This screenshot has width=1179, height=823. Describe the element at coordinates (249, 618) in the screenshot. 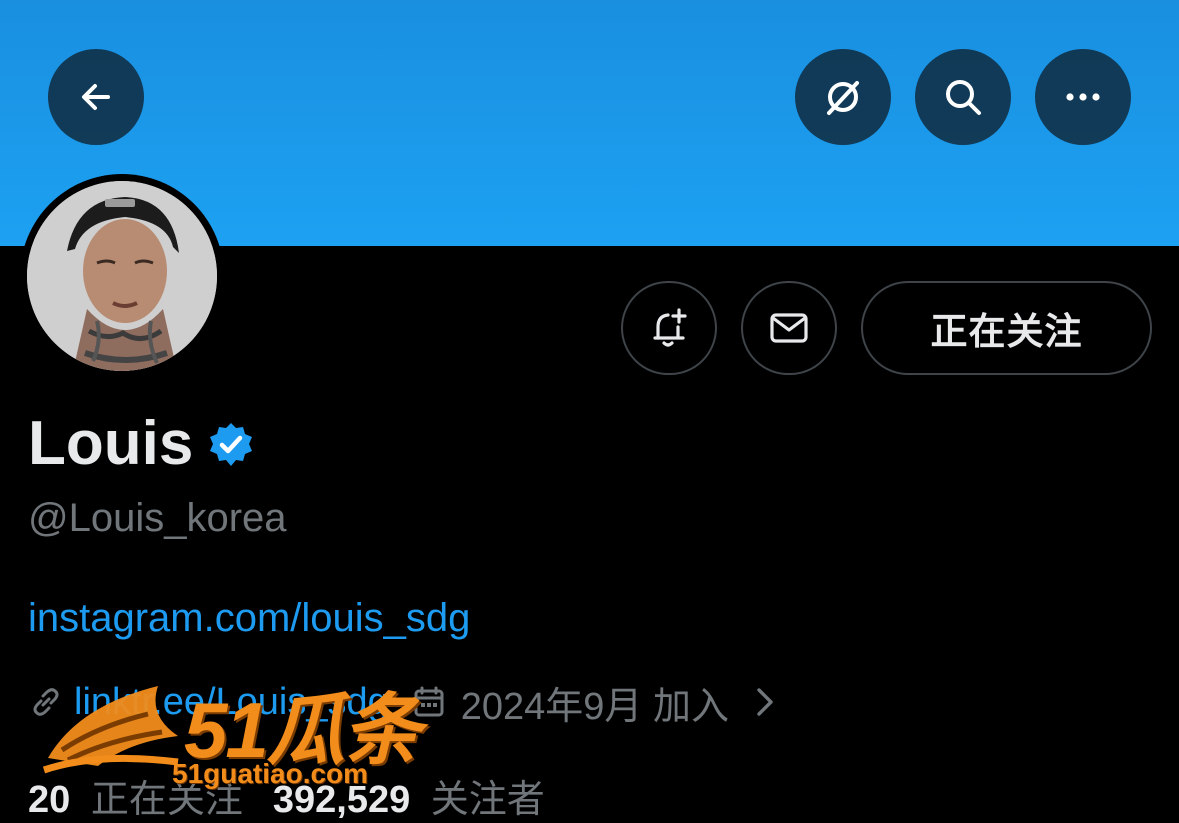

I see `bio-instagram-link: instagram.com/louis_sdg` at that location.